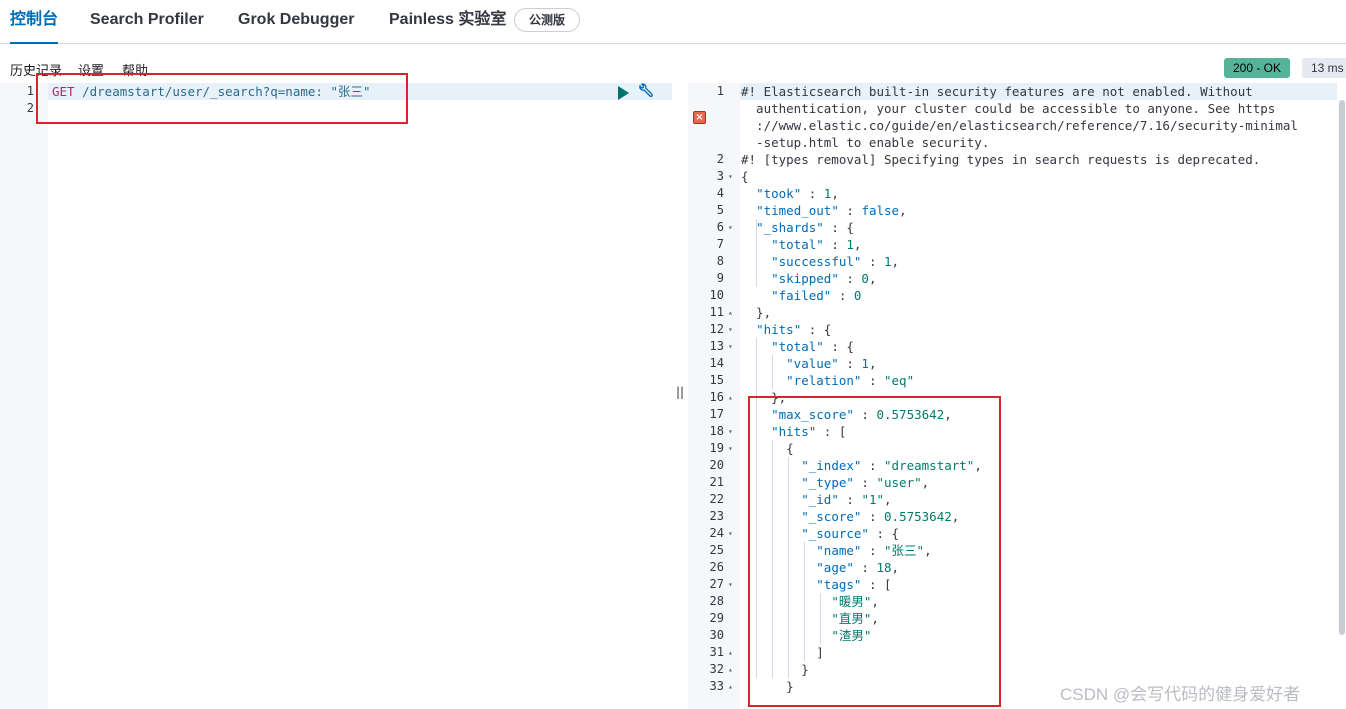  Describe the element at coordinates (716, 448) in the screenshot. I see `line-number: 19` at that location.